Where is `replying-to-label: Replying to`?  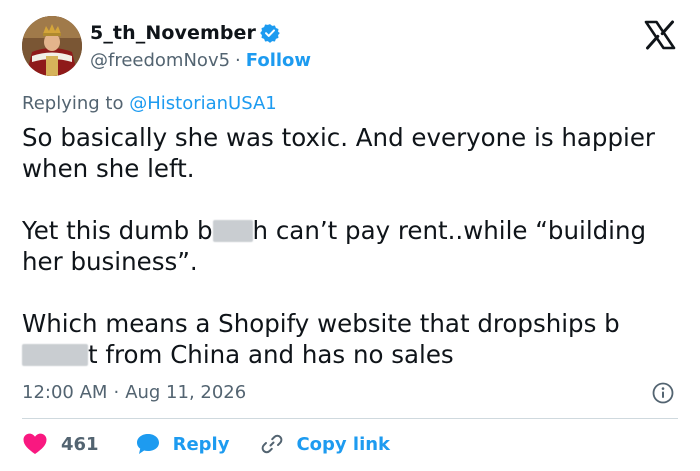 replying-to-label: Replying to is located at coordinates (73, 103).